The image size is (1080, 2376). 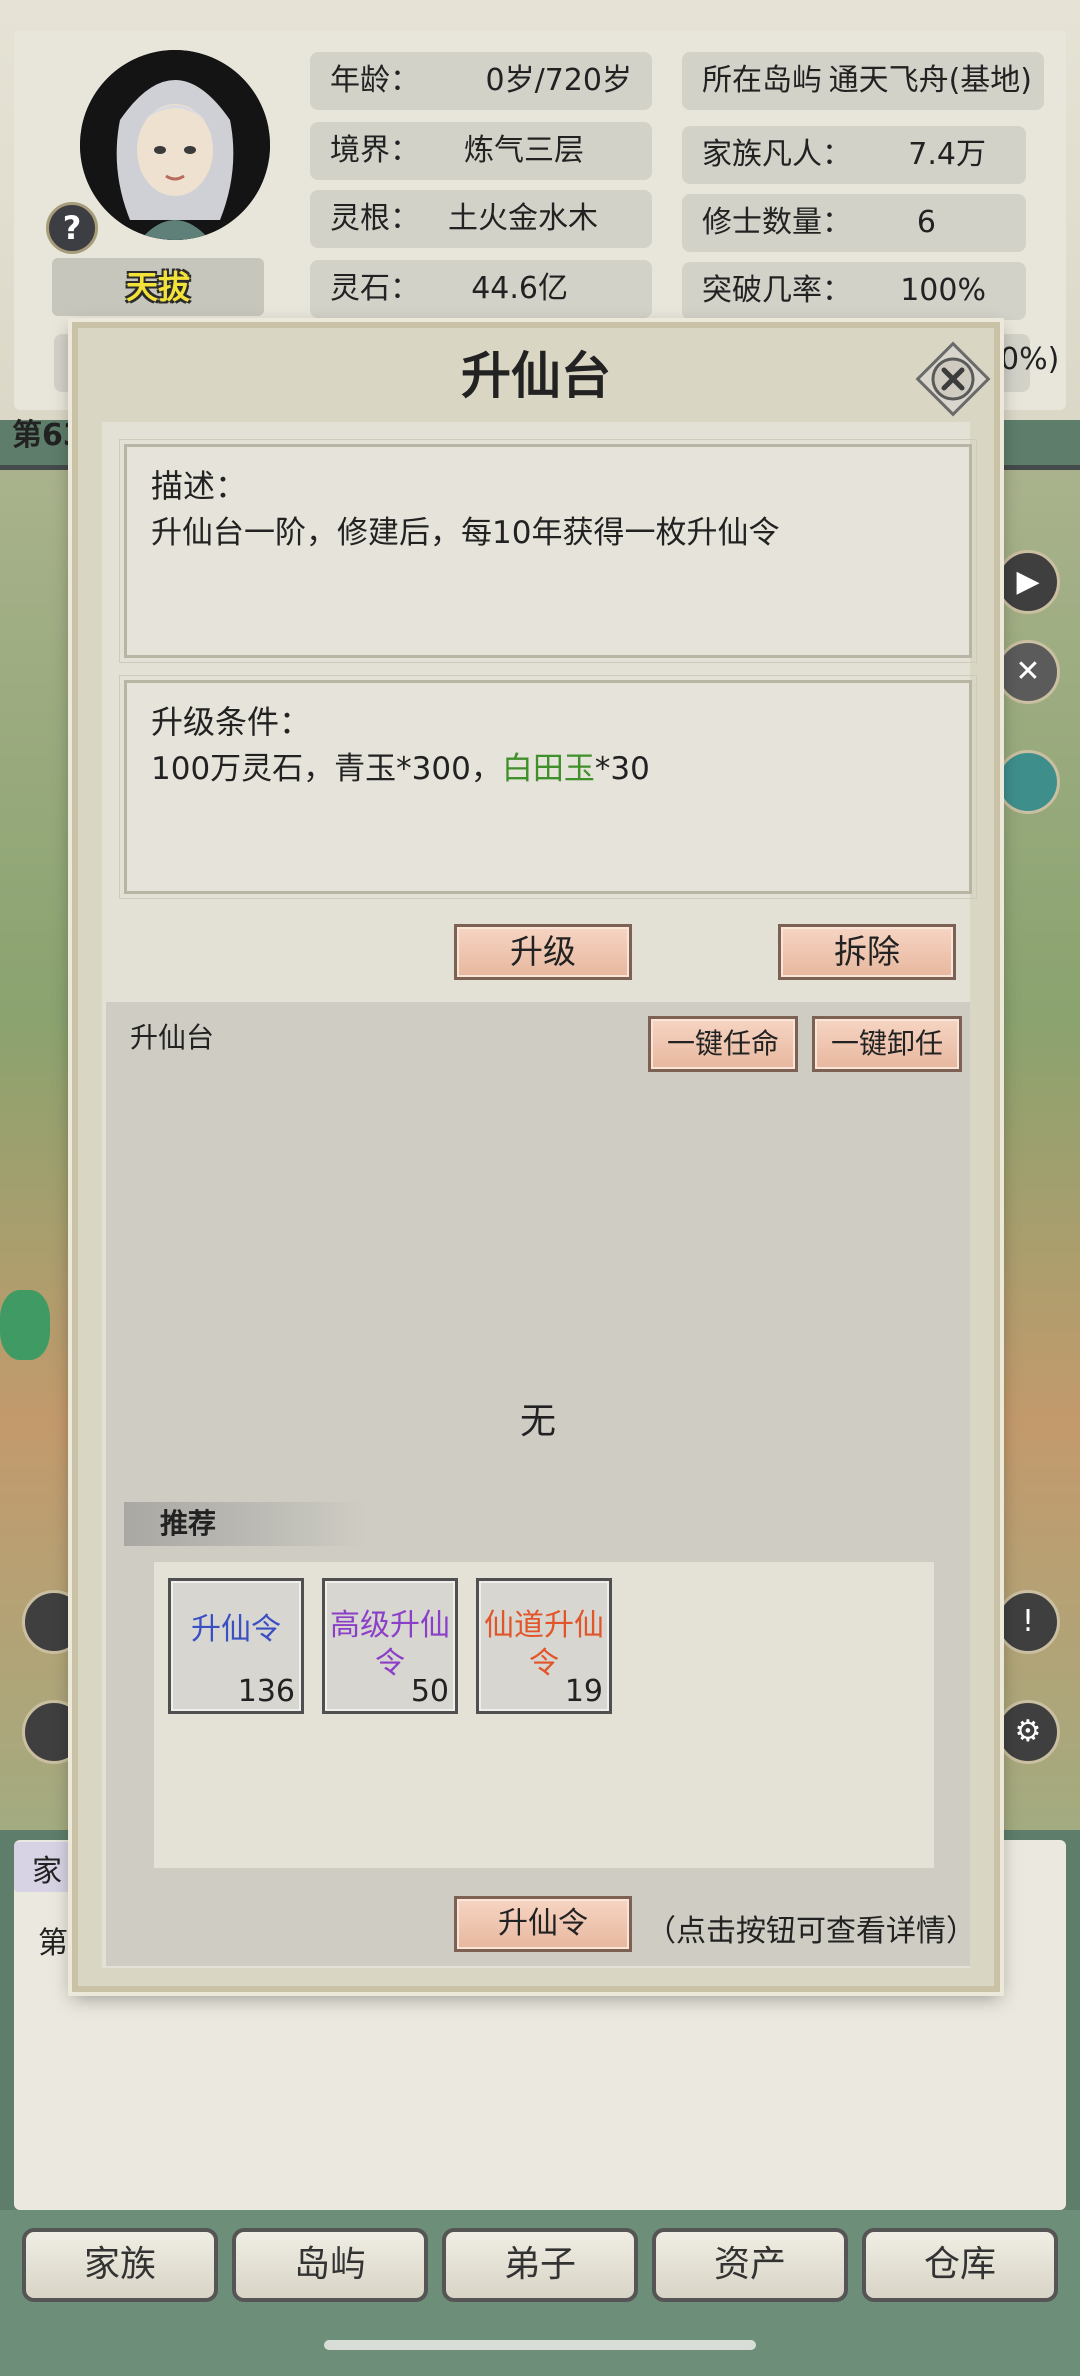 What do you see at coordinates (429, 1691) in the screenshot?
I see `item-count: 50` at bounding box center [429, 1691].